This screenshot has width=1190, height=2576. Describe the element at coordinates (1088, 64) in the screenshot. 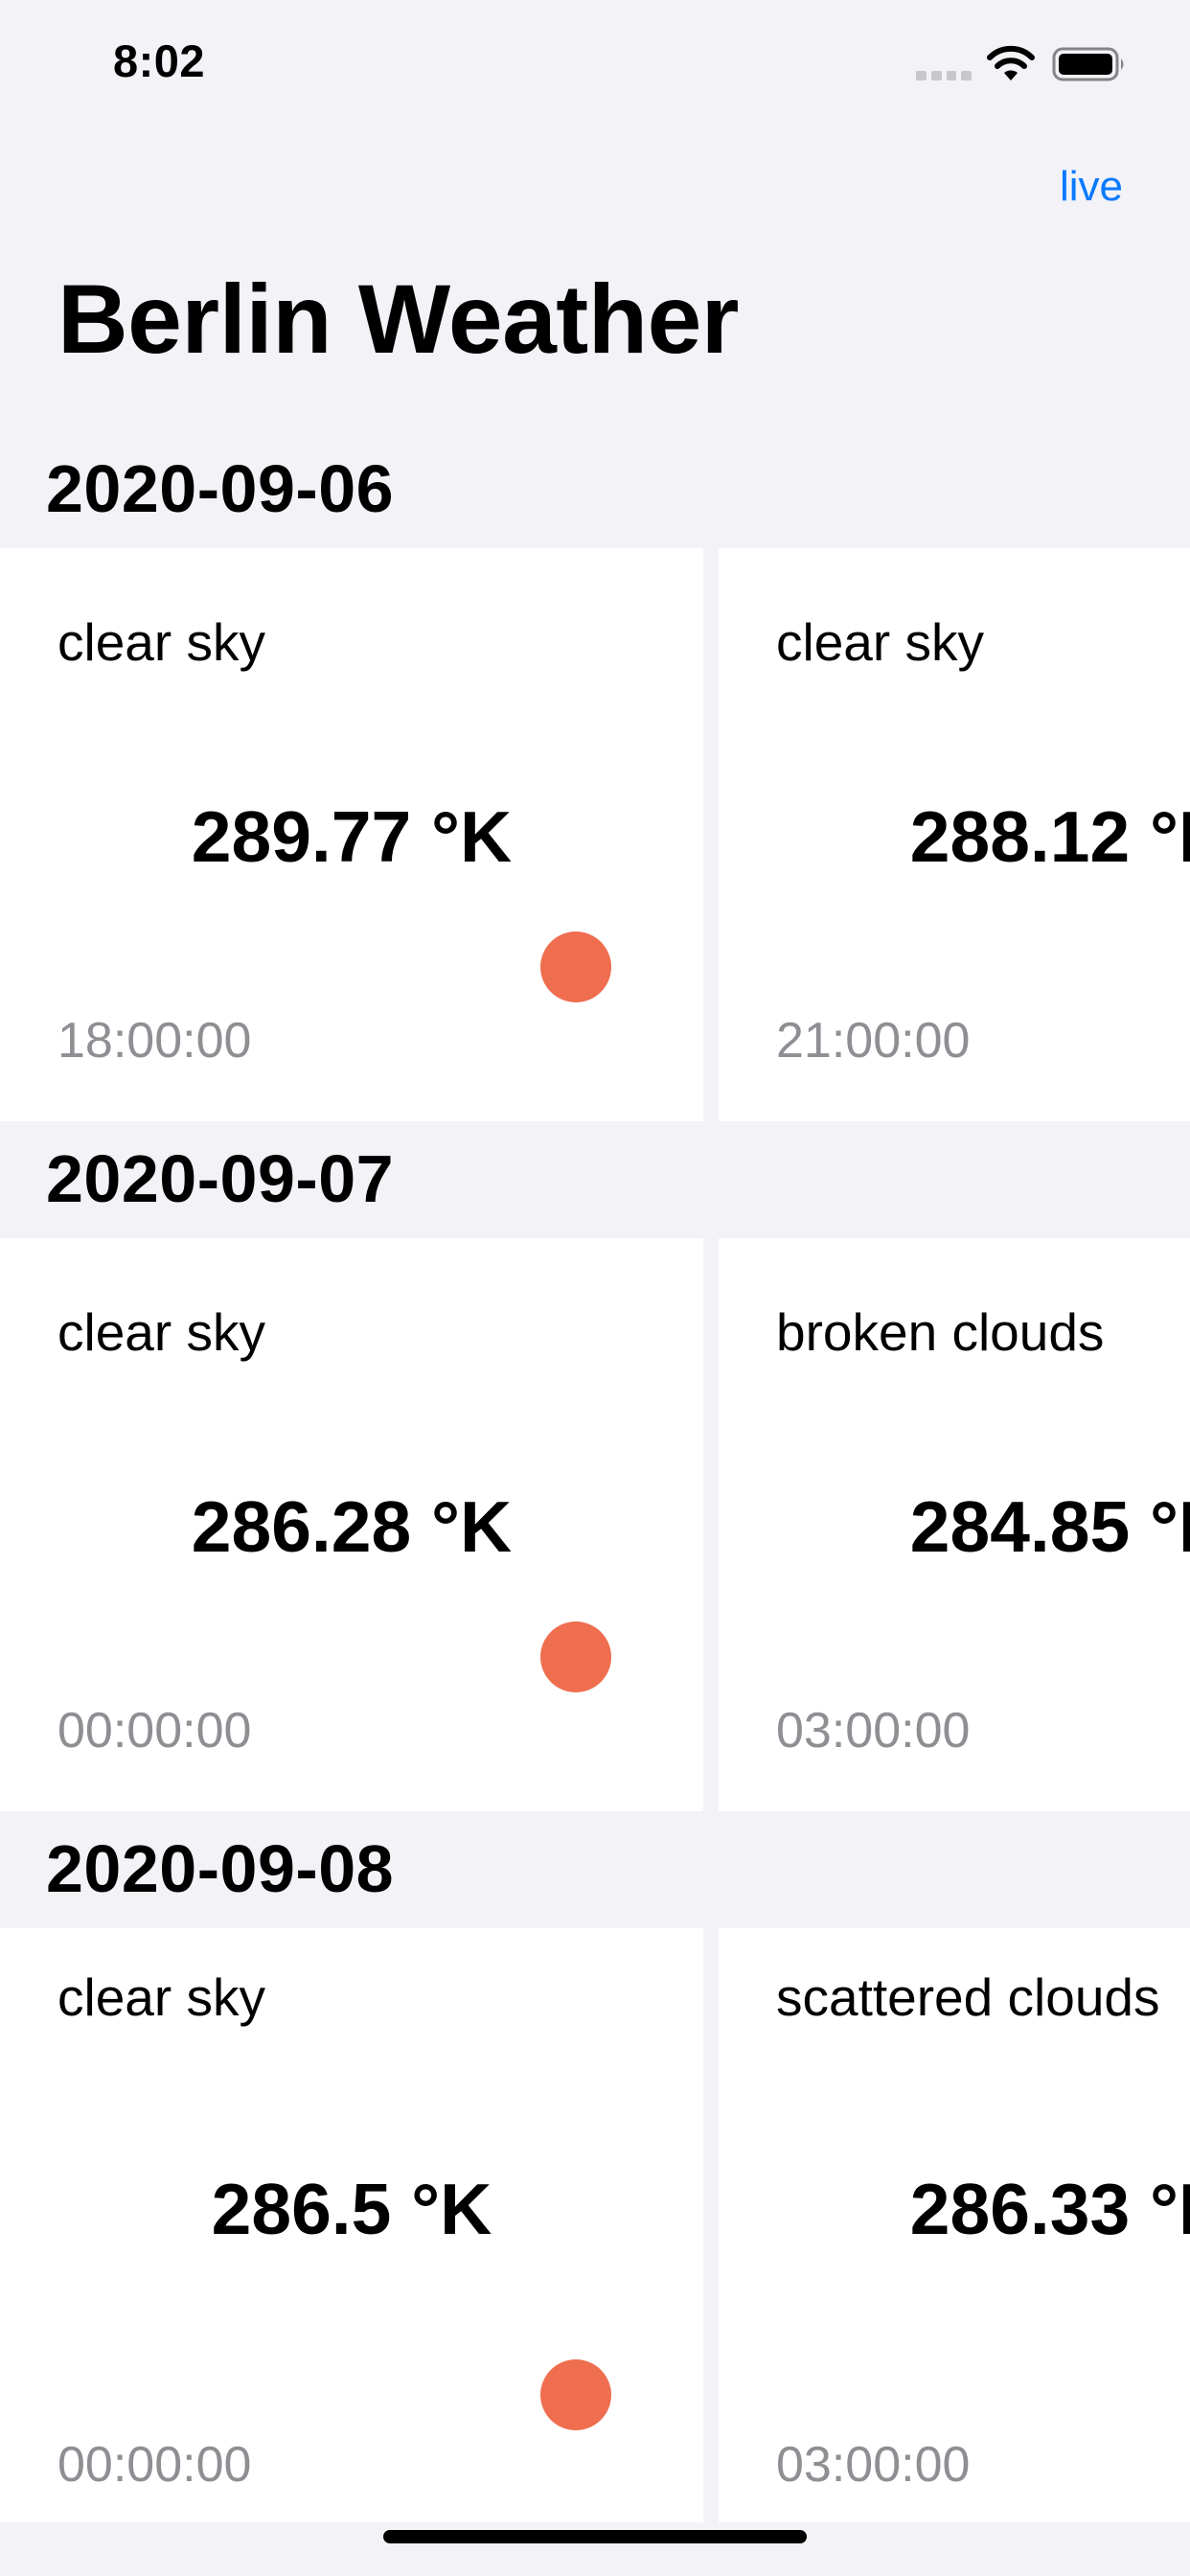

I see `battery-icon` at that location.